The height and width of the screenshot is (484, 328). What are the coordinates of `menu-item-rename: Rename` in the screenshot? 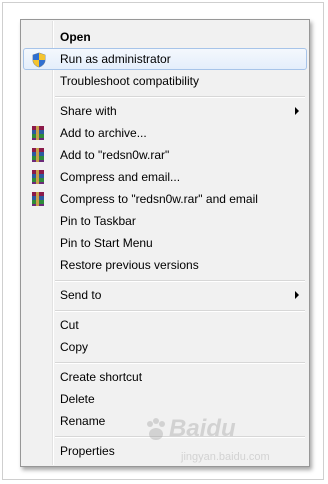 It's located at (165, 421).